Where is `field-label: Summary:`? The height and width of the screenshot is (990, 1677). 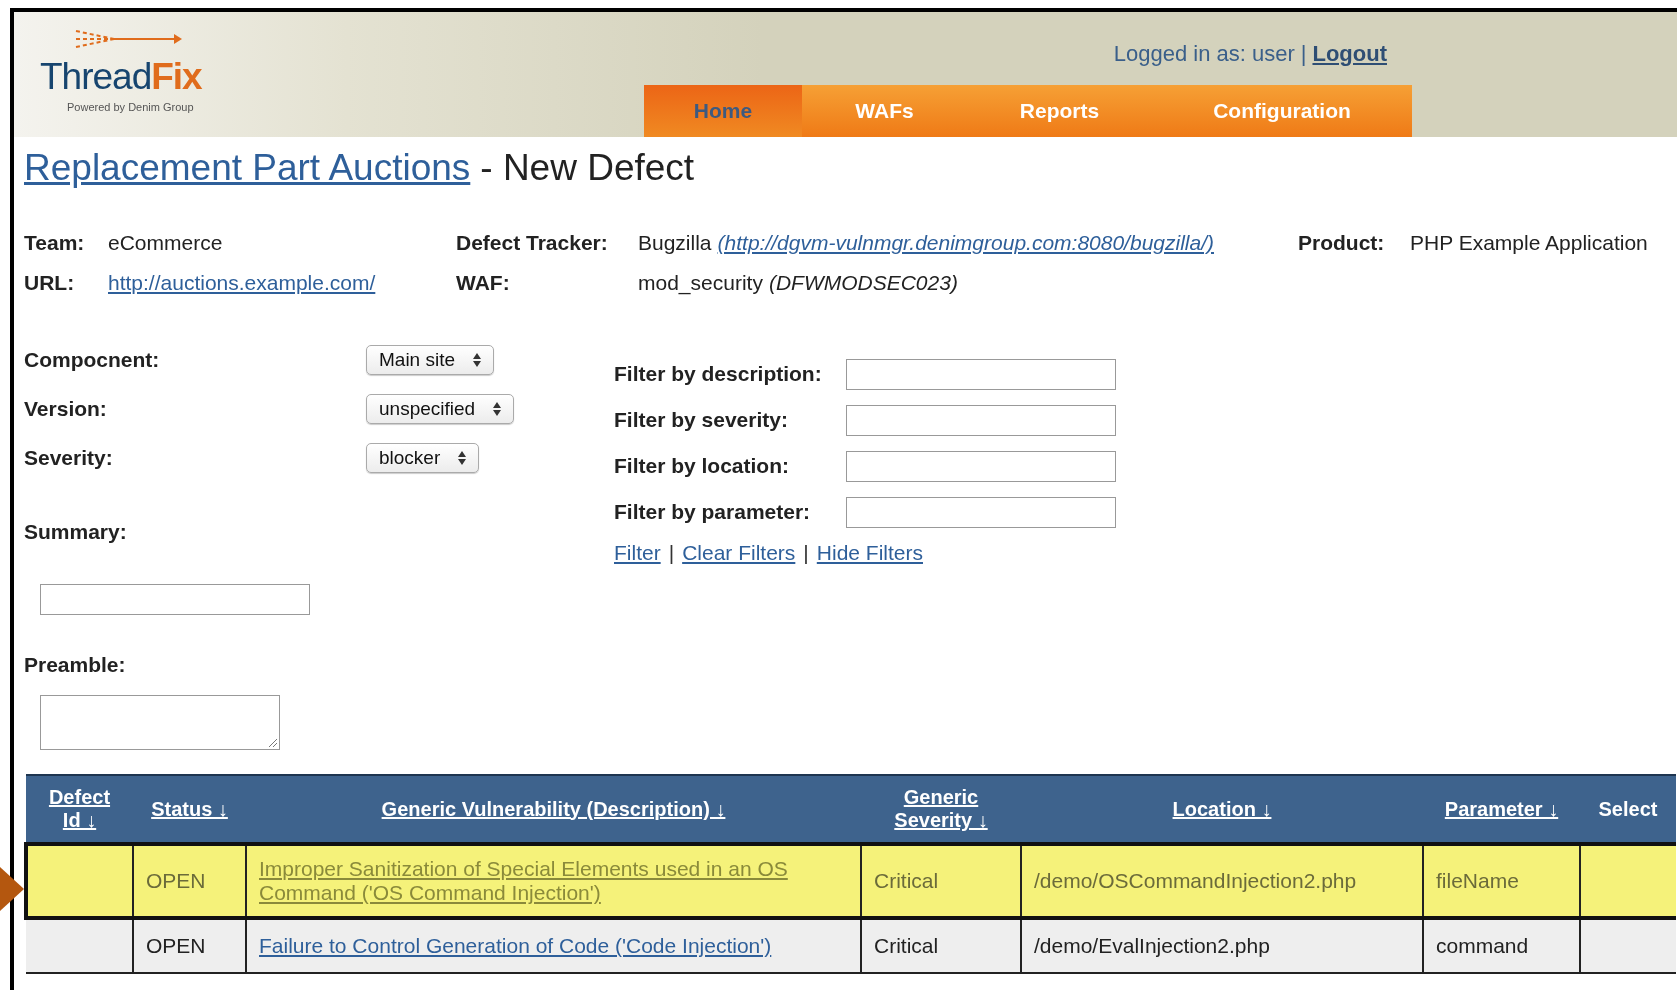
field-label: Summary: is located at coordinates (76, 532).